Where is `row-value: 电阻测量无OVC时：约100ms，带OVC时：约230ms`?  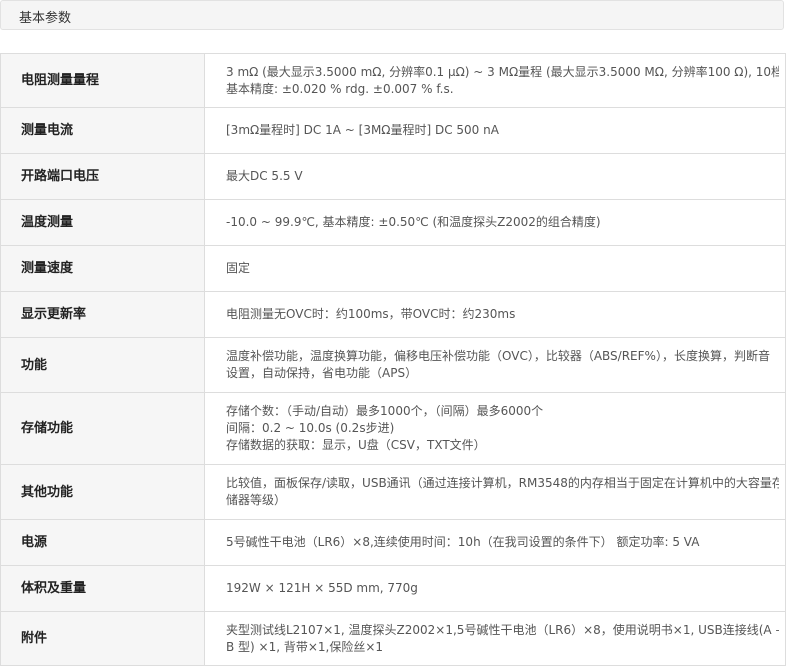 row-value: 电阻测量无OVC时：约100ms，带OVC时：约230ms is located at coordinates (495, 314).